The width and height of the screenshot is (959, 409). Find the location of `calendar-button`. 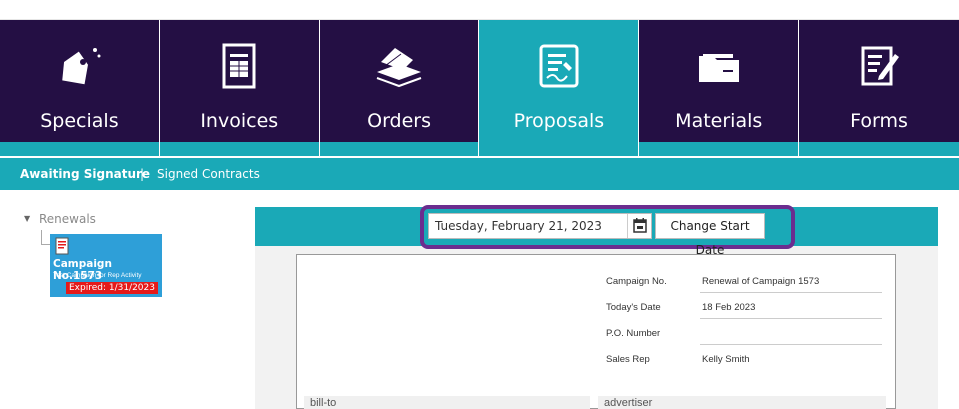

calendar-button is located at coordinates (639, 226).